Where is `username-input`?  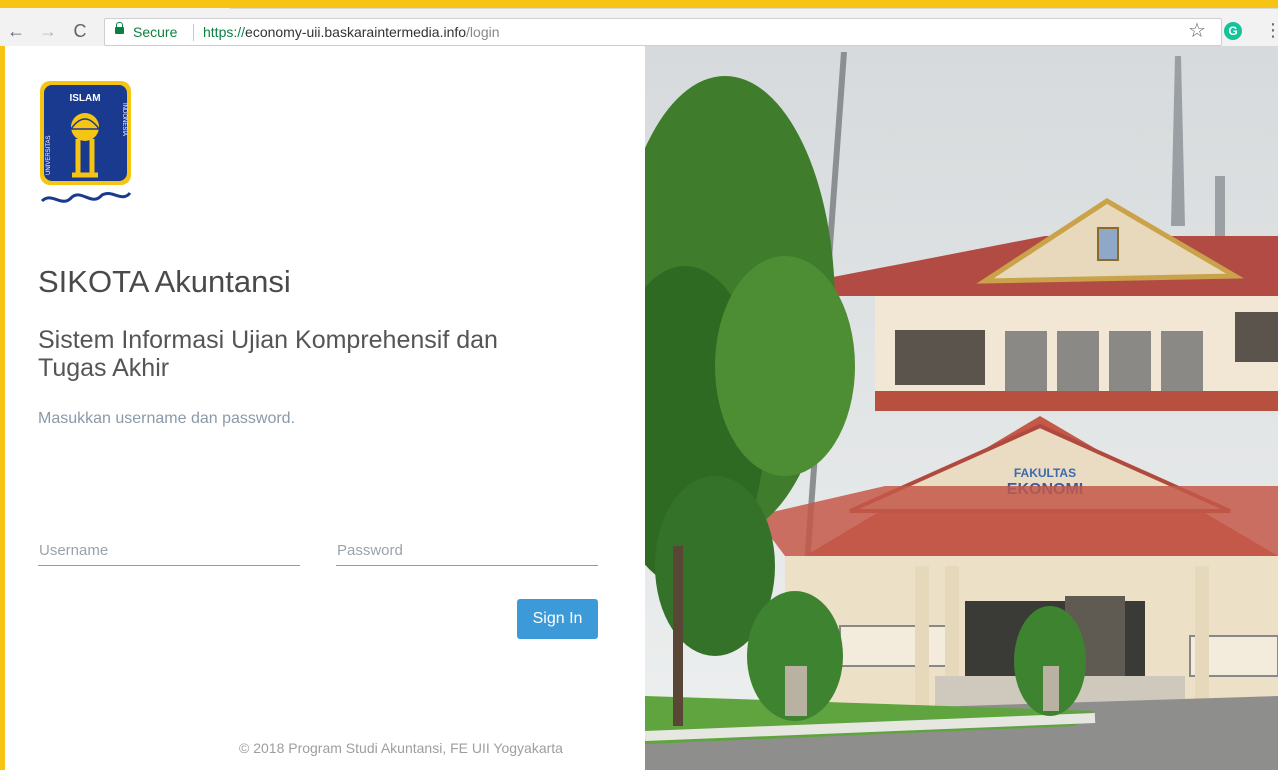
username-input is located at coordinates (169, 551).